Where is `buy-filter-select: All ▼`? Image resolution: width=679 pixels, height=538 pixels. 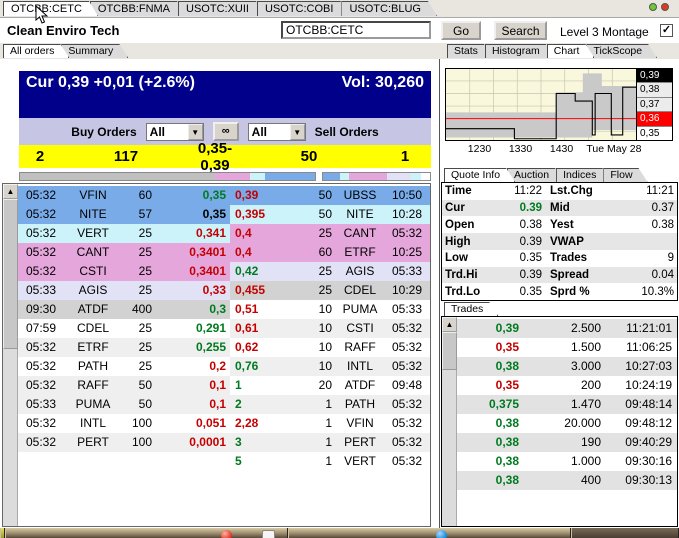 buy-filter-select: All ▼ is located at coordinates (174, 131).